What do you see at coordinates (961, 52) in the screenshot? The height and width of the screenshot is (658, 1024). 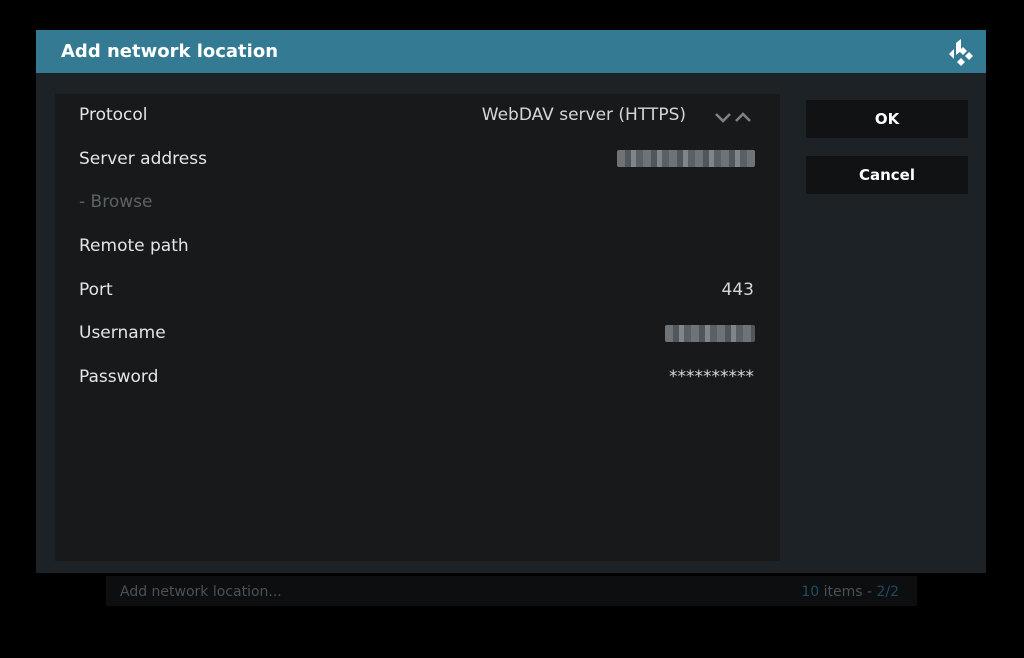 I see `kodi-logo-icon` at bounding box center [961, 52].